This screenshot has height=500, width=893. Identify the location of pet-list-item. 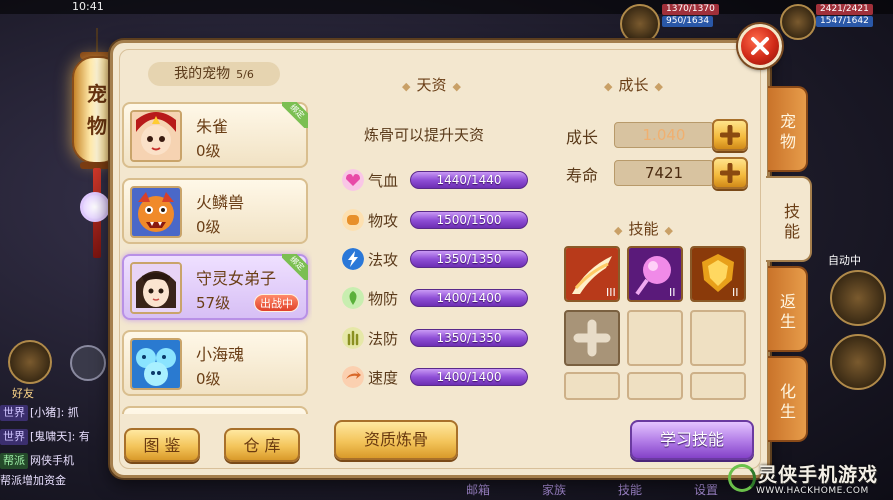
(215, 410).